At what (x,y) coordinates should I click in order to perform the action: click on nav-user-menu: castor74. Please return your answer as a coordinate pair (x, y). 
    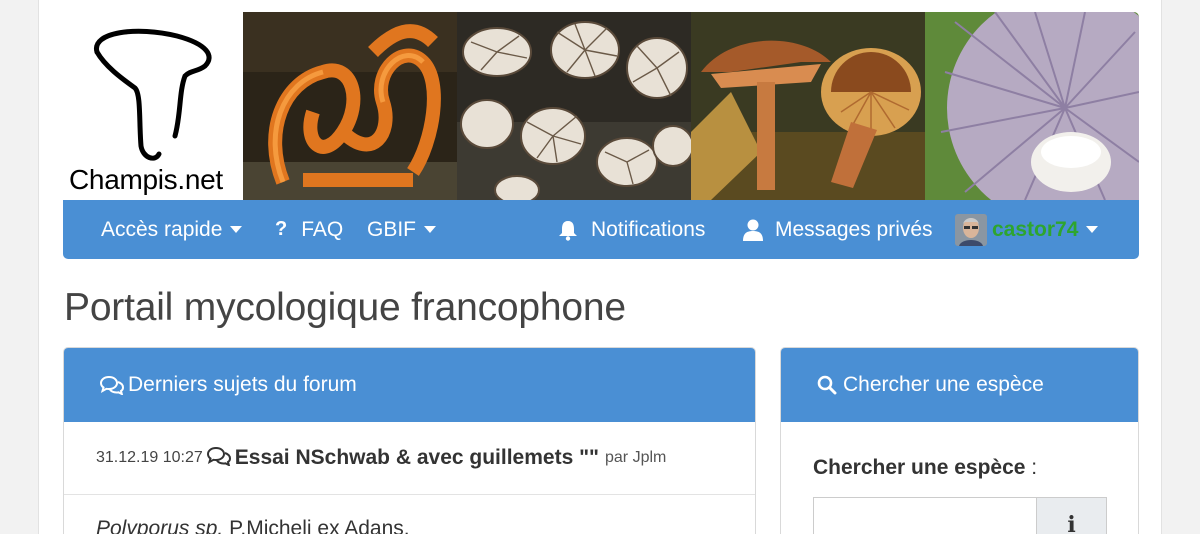
    Looking at the image, I should click on (1027, 229).